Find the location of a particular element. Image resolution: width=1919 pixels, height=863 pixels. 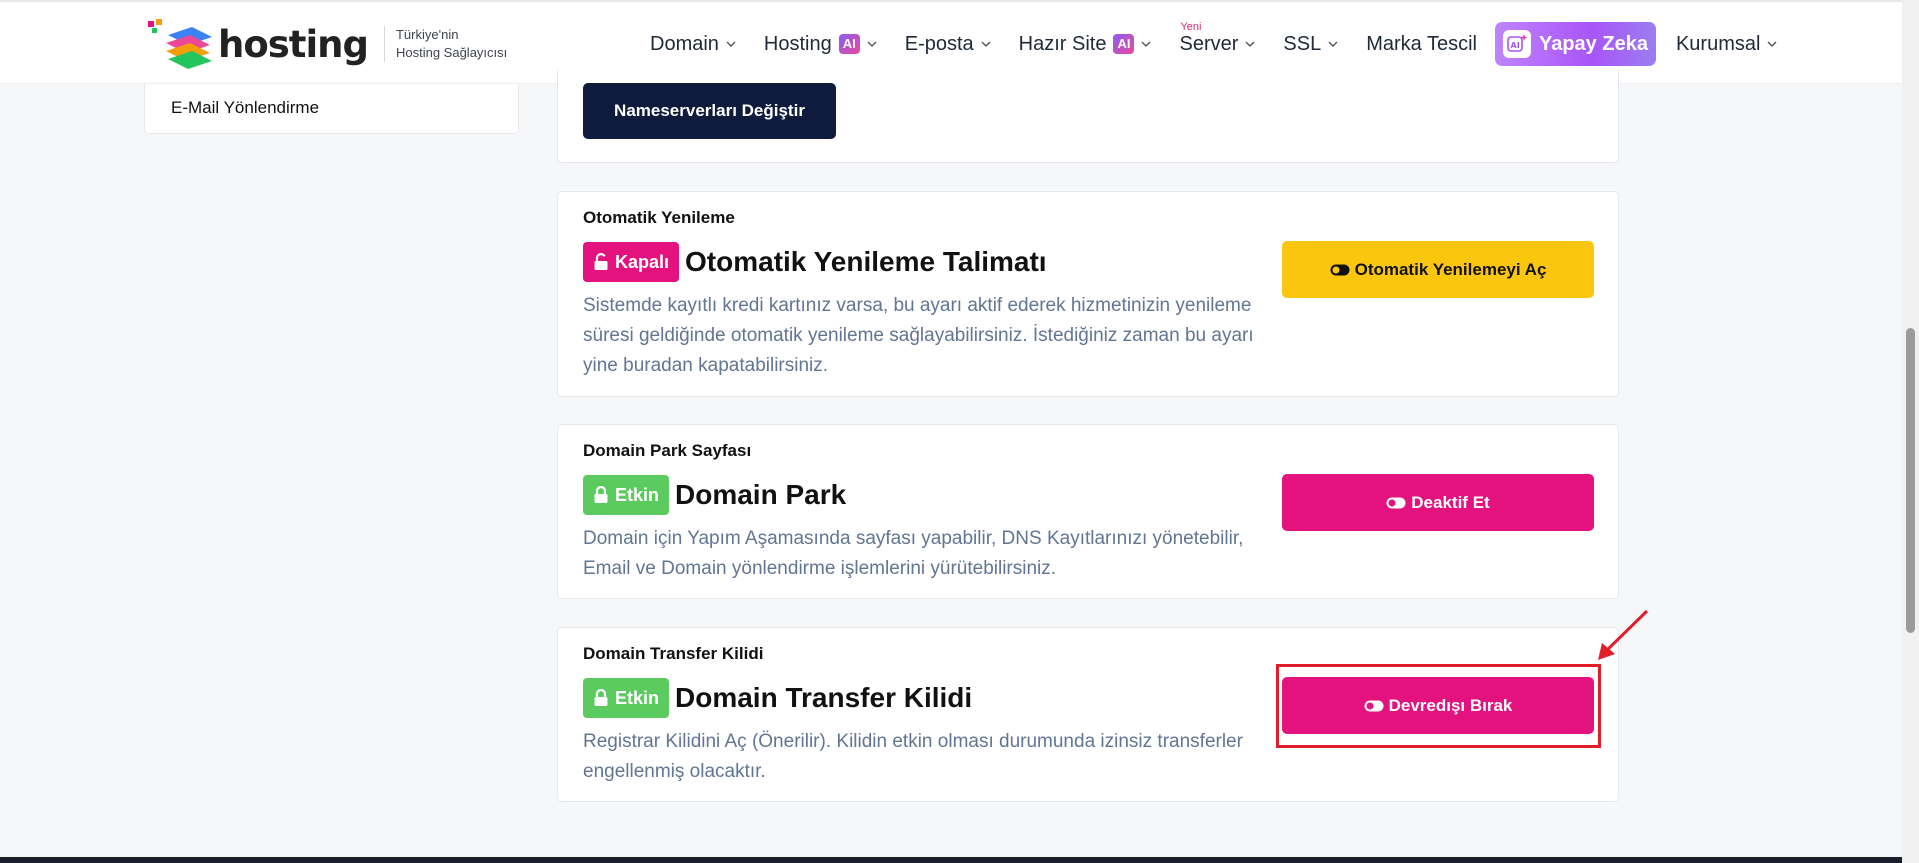

ai-sparkle-icon: AI is located at coordinates (1516, 44).